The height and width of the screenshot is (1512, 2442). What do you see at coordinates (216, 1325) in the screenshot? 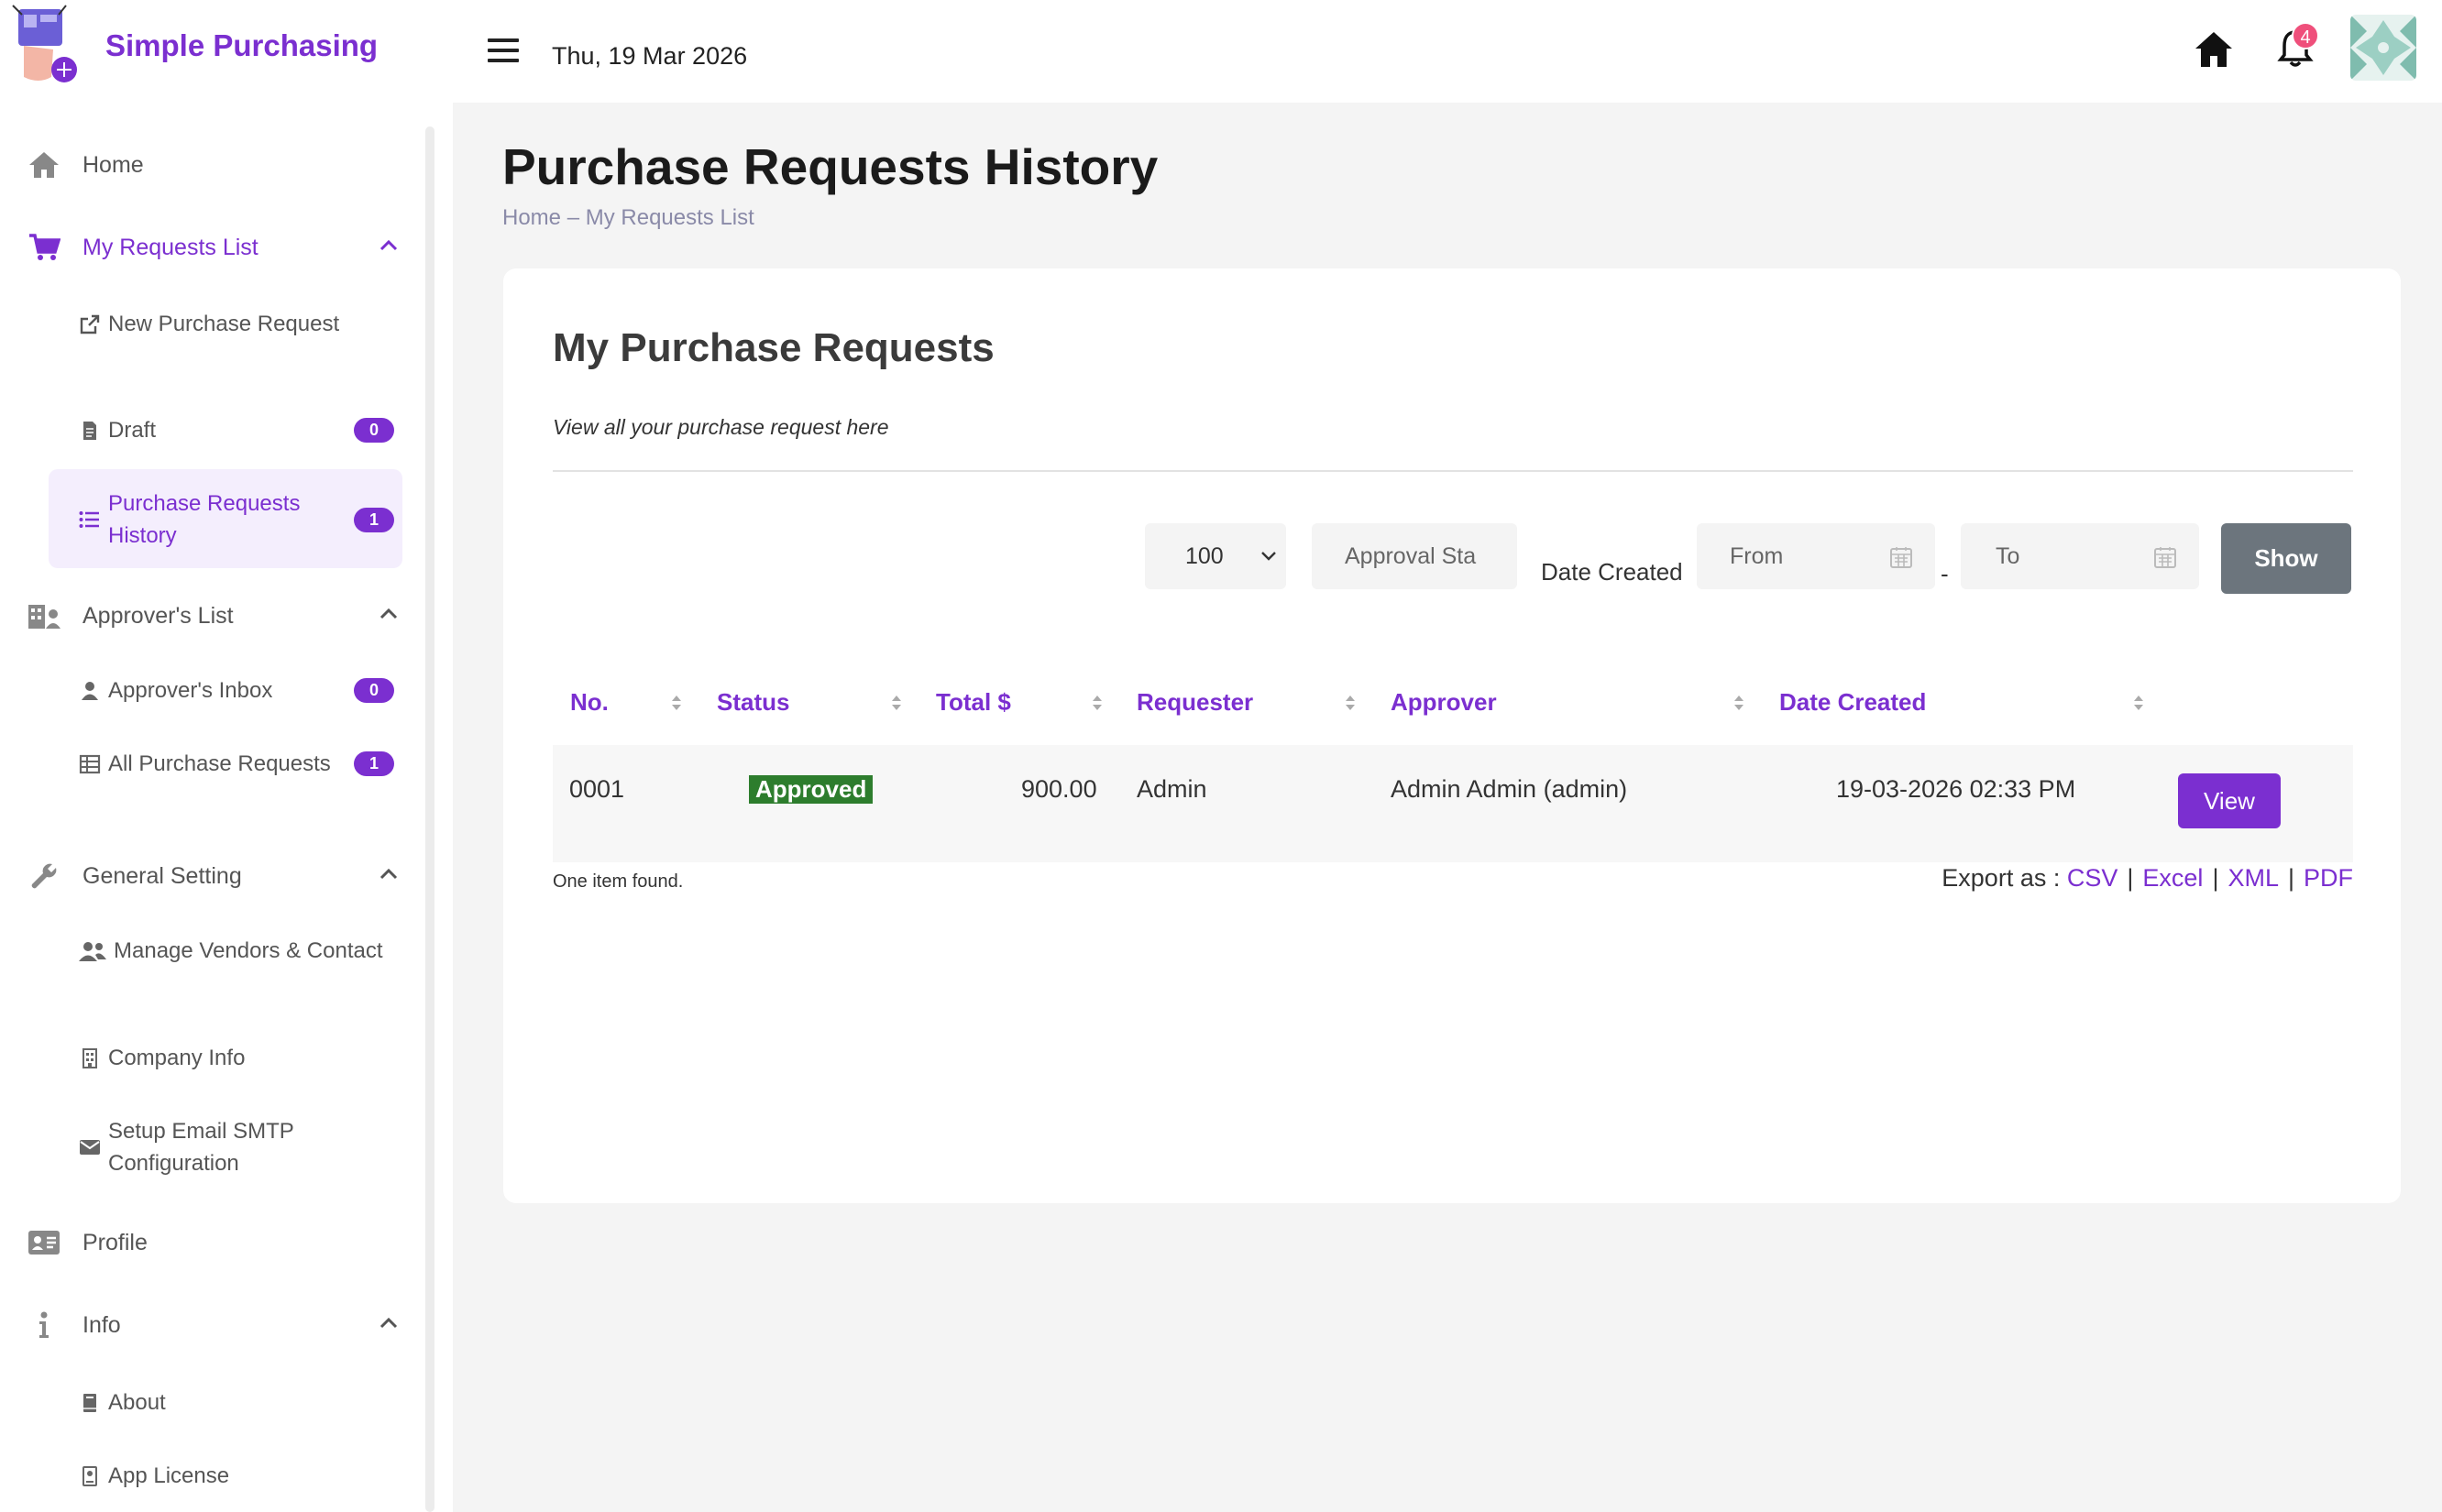
I see `sidebar-item-info: Info` at bounding box center [216, 1325].